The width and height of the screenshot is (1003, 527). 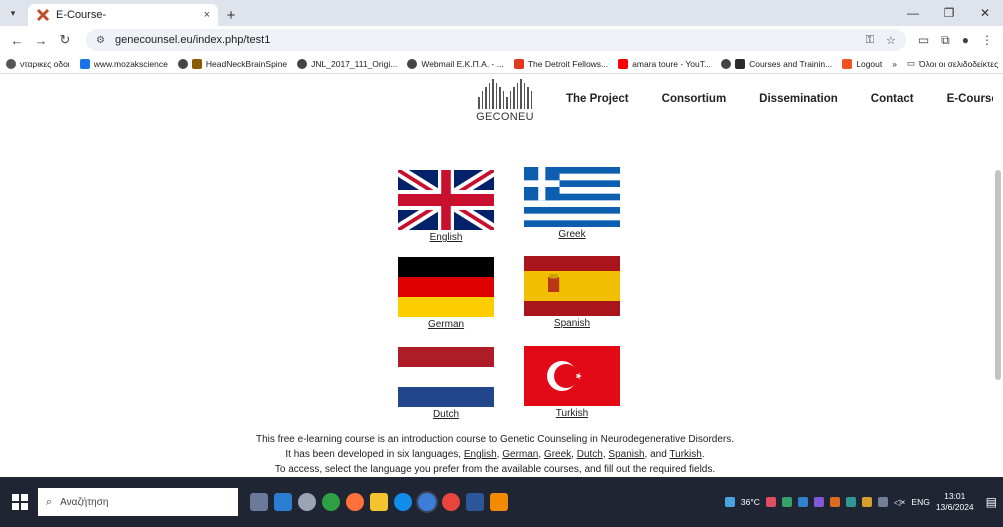 What do you see at coordinates (987, 40) in the screenshot?
I see `menu-kebab-icon: ⋮` at bounding box center [987, 40].